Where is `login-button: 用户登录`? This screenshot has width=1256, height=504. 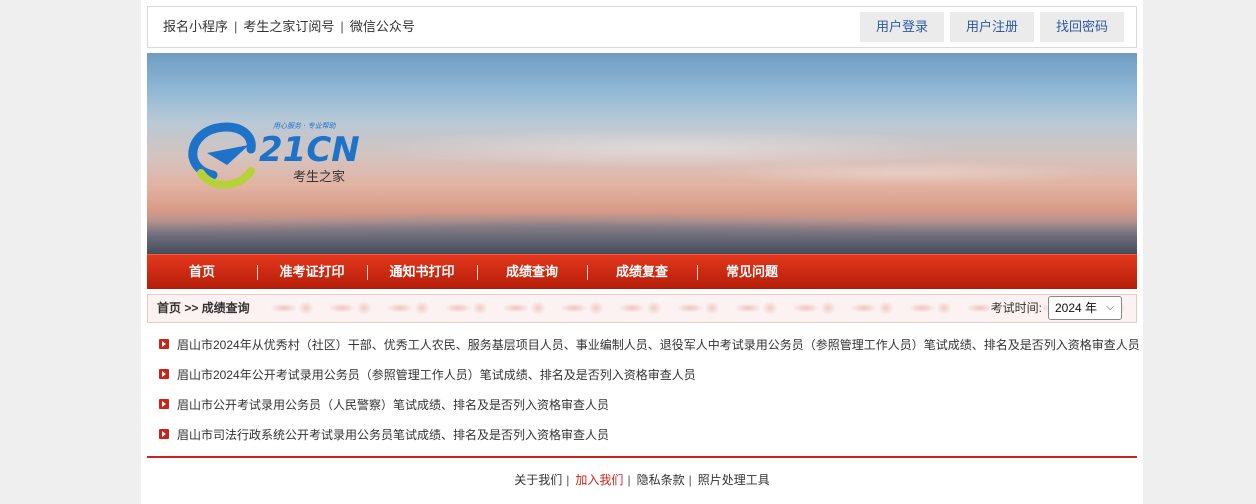
login-button: 用户登录 is located at coordinates (902, 27).